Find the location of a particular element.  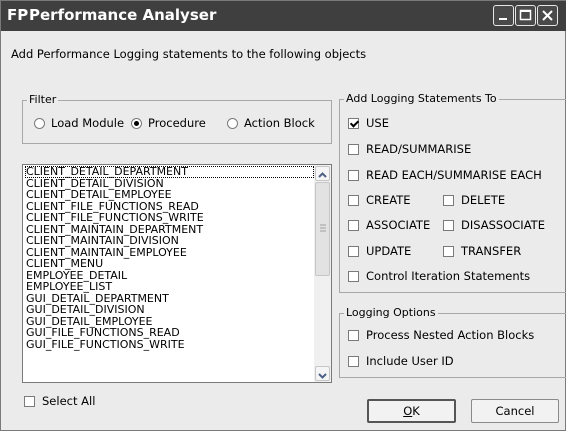

ok-mnemonic: O is located at coordinates (408, 411).